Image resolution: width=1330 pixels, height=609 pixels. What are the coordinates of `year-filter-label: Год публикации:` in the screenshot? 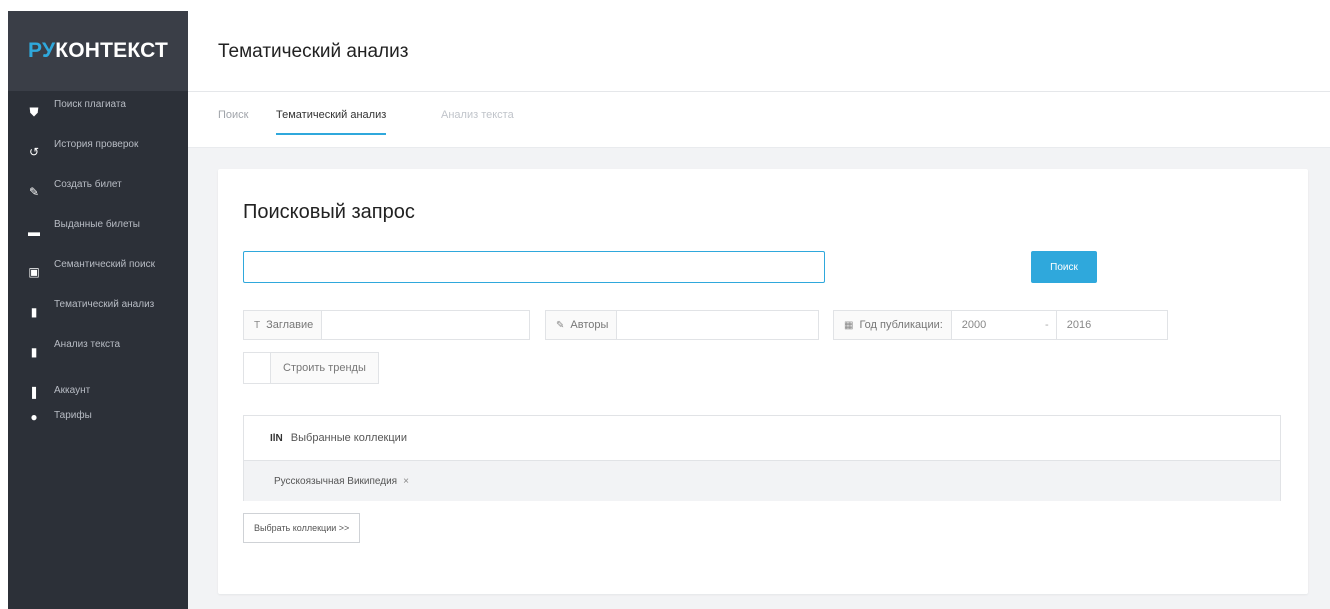 It's located at (901, 325).